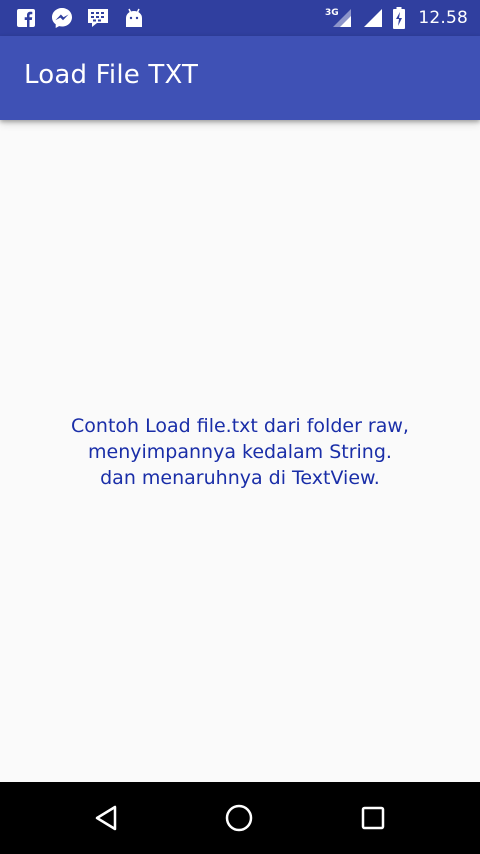 This screenshot has height=854, width=480. I want to click on mobile-signal-icon: 3G, so click(339, 18).